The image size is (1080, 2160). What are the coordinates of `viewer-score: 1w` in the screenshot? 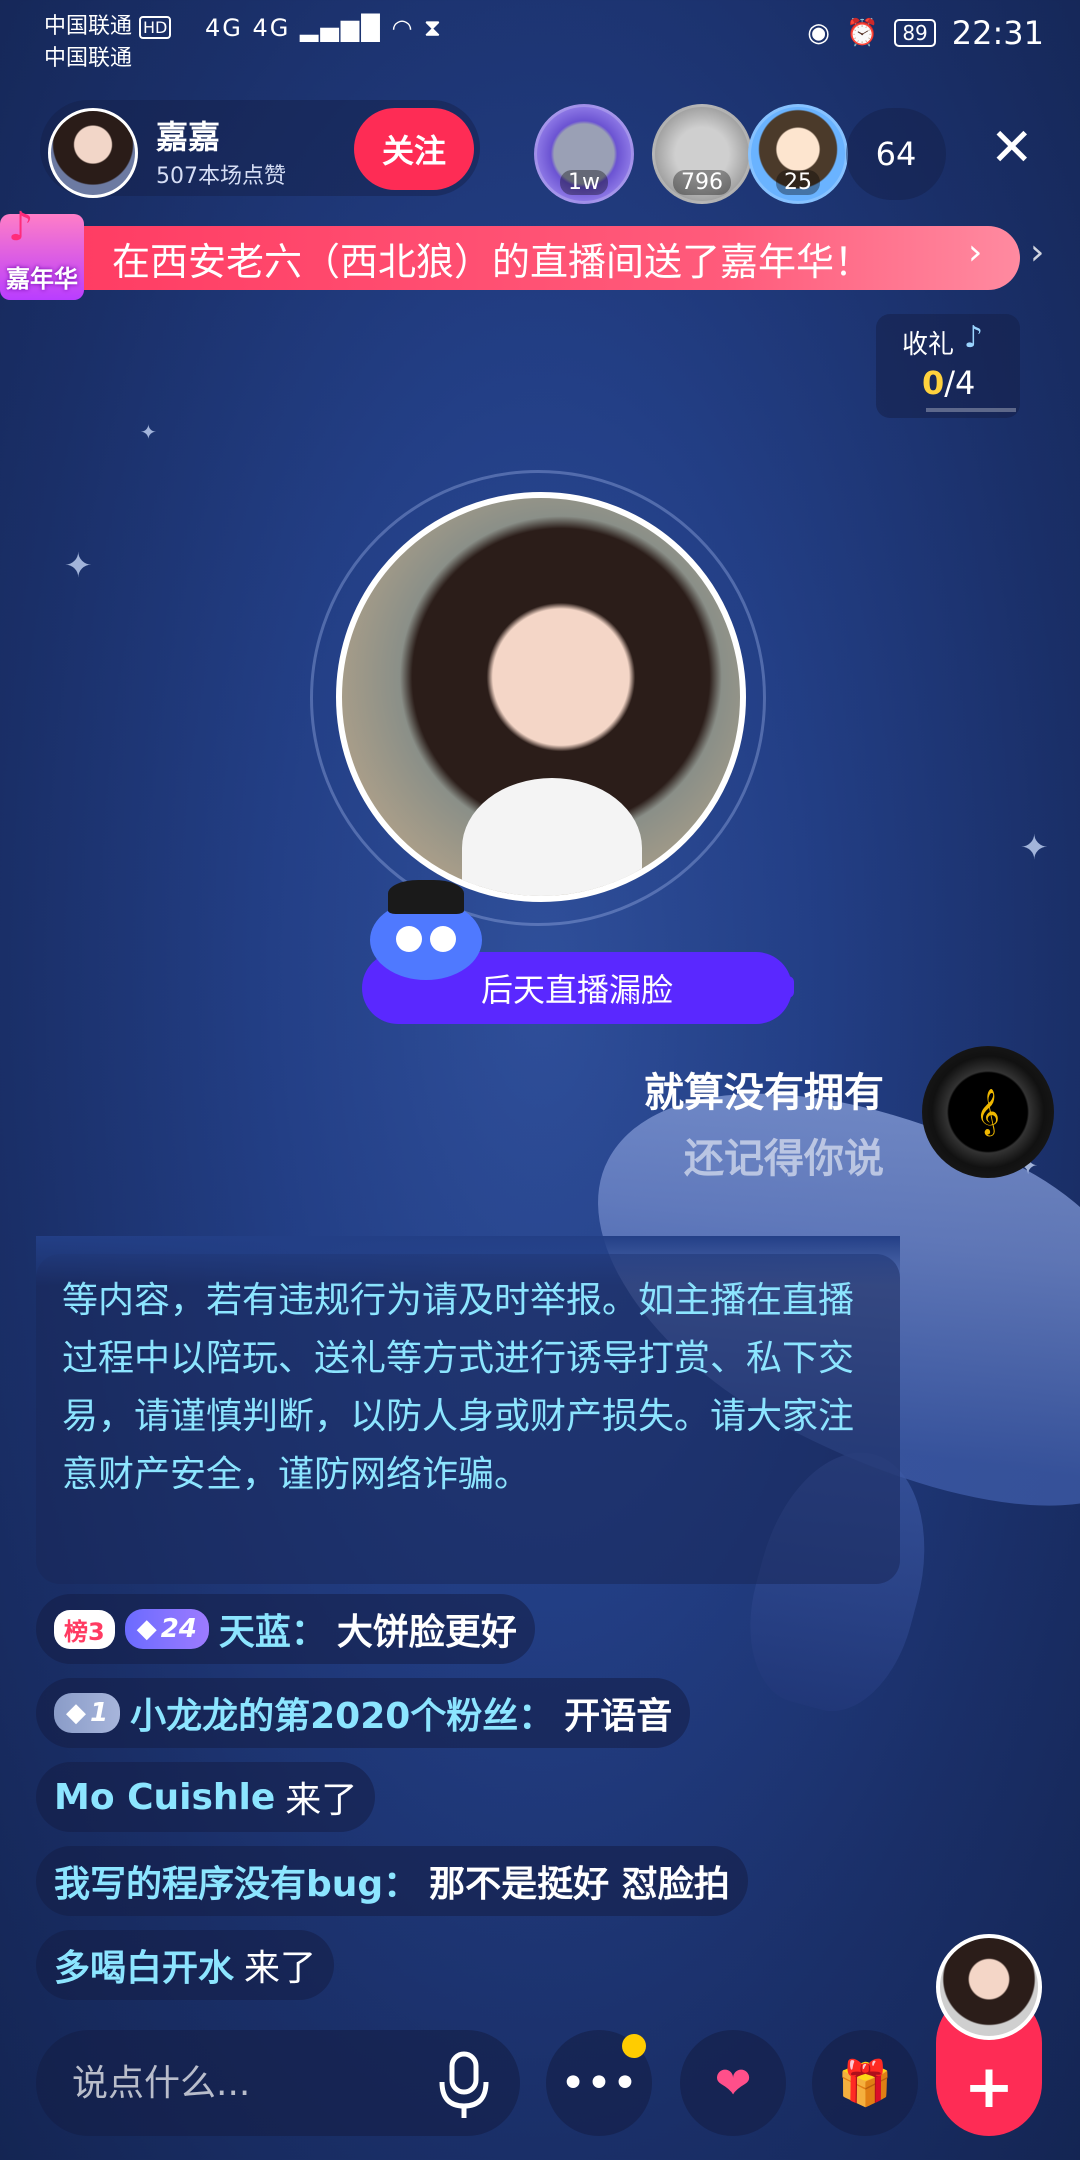 It's located at (584, 182).